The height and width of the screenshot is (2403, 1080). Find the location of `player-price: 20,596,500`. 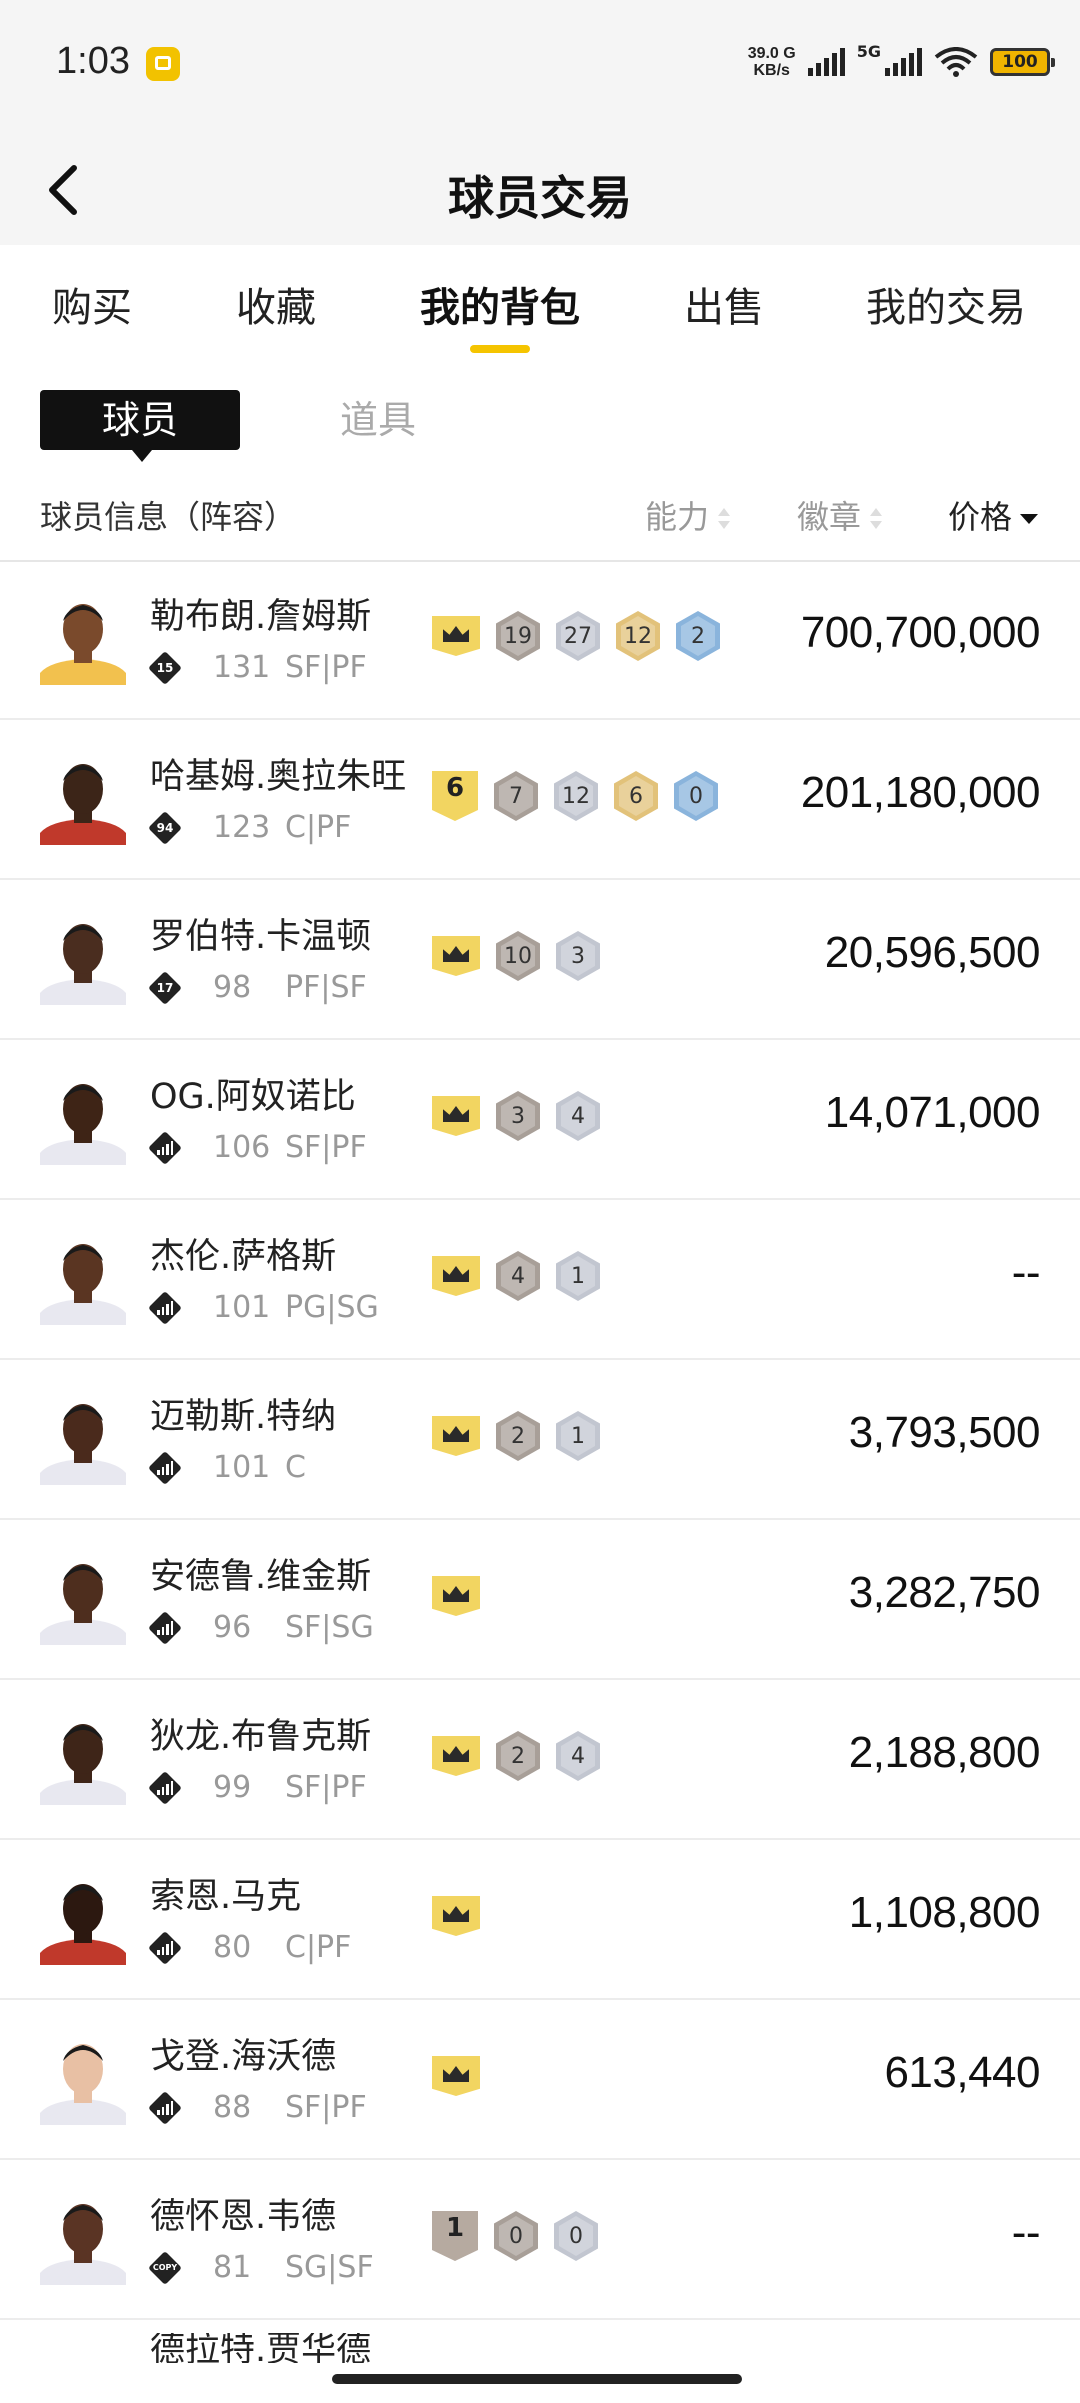

player-price: 20,596,500 is located at coordinates (932, 952).